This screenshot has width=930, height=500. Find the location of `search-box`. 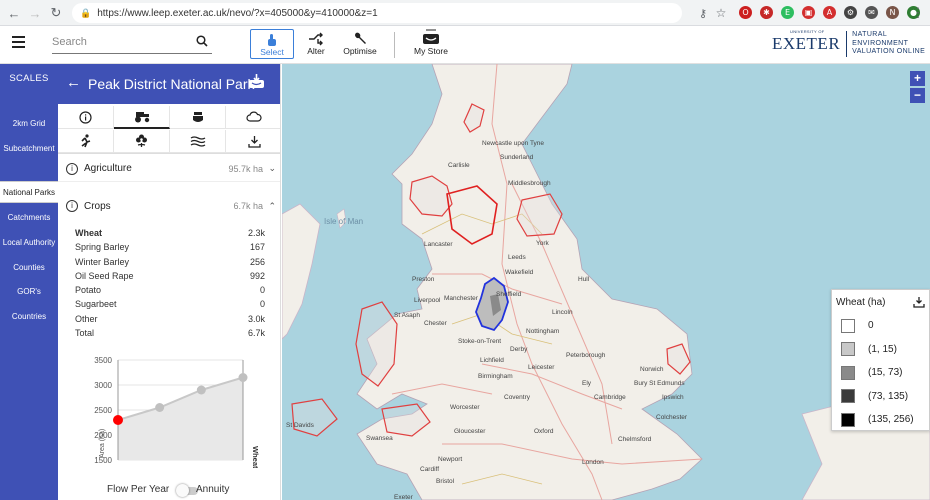

search-box is located at coordinates (132, 43).